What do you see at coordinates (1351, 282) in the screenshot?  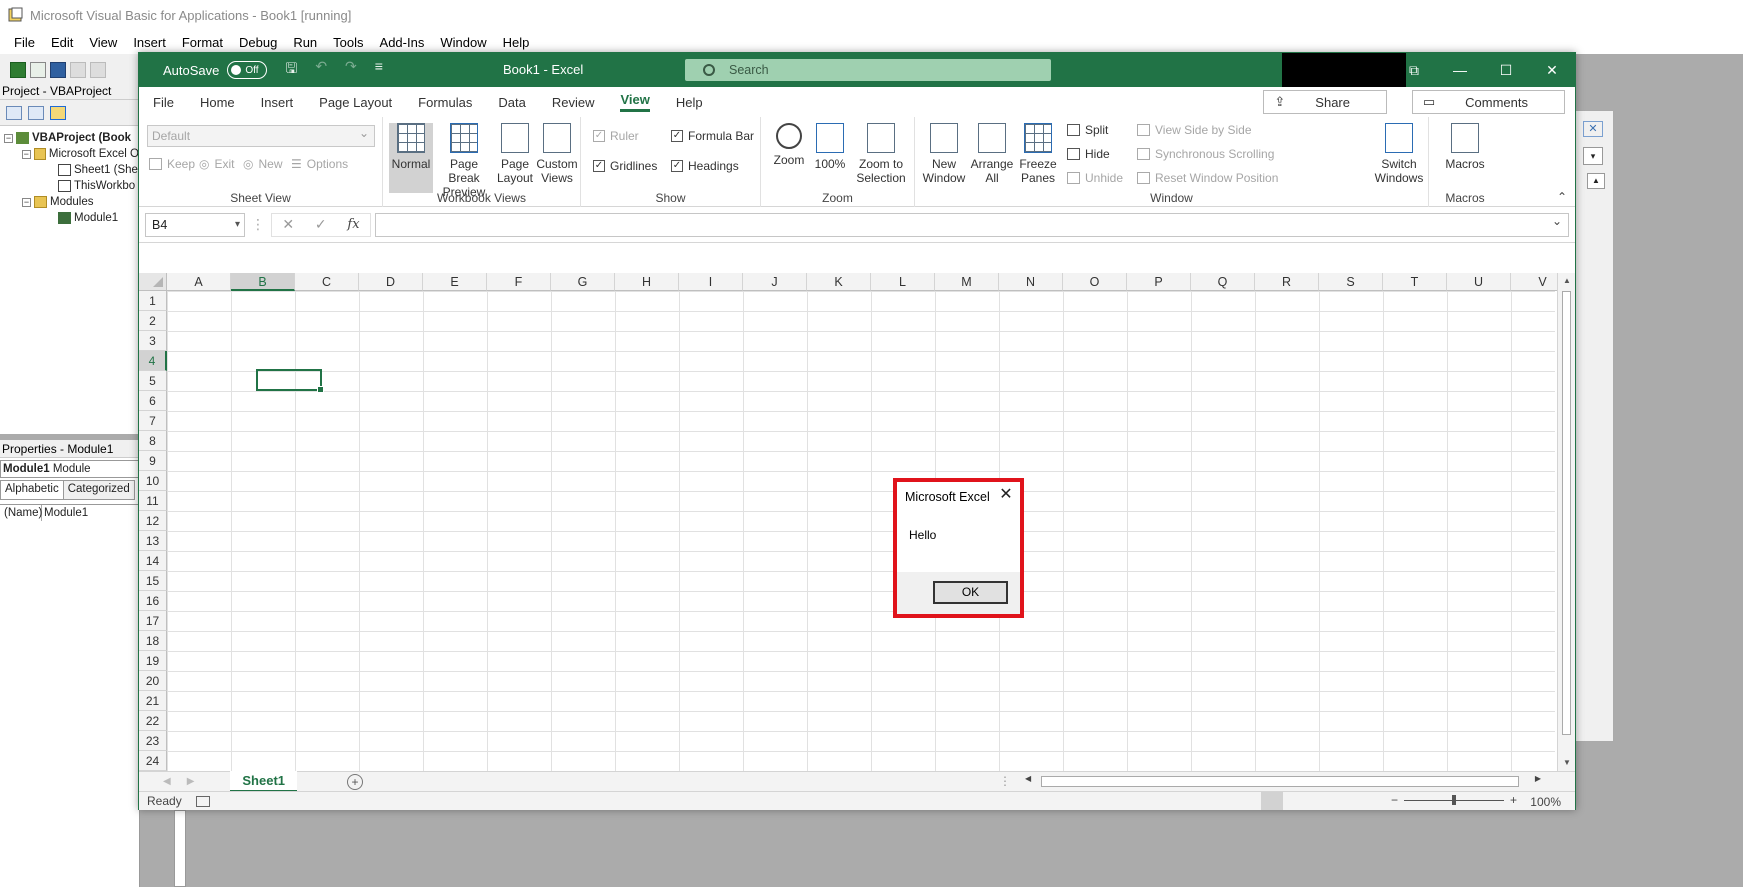 I see `column-header-s: S` at bounding box center [1351, 282].